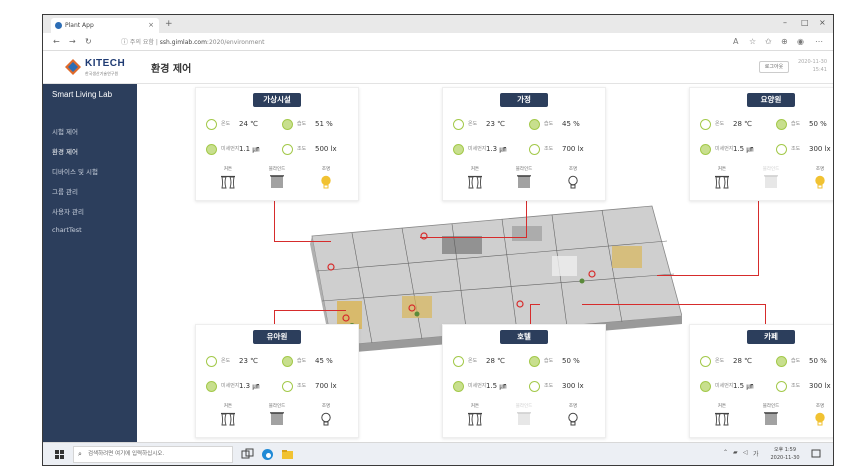  Describe the element at coordinates (573, 386) in the screenshot. I see `metric-value: 300 lx` at that location.